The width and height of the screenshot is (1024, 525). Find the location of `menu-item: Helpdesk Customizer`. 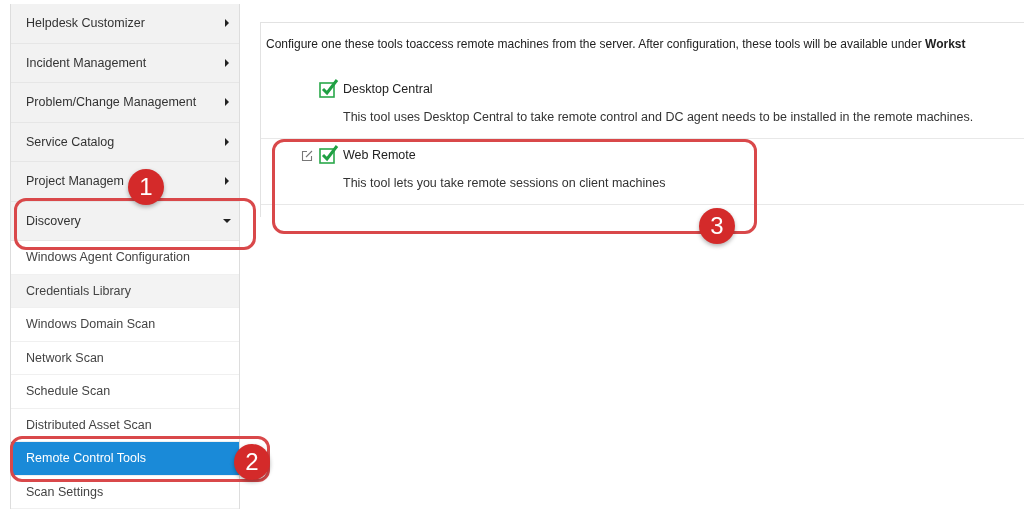

menu-item: Helpdesk Customizer is located at coordinates (125, 24).